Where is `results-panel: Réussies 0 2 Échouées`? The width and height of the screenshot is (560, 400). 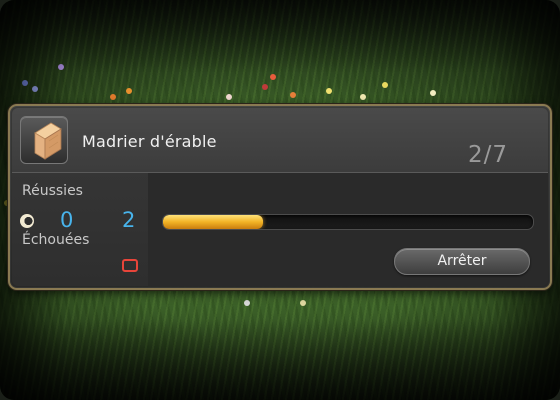 results-panel: Réussies 0 2 Échouées is located at coordinates (80, 229).